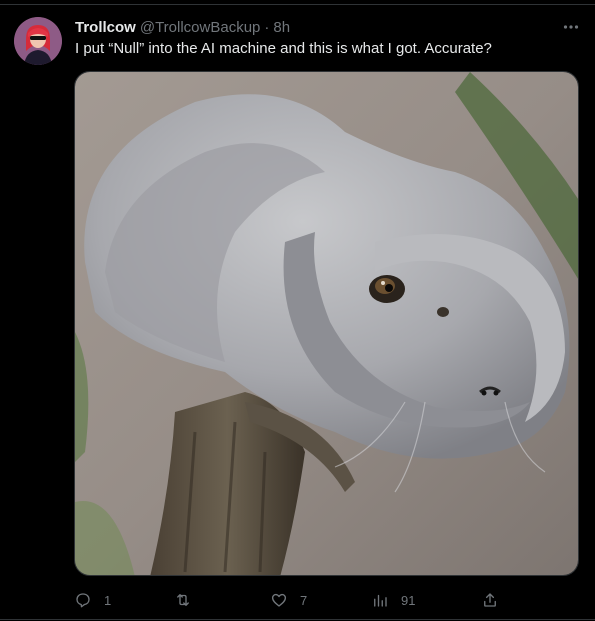  I want to click on more-button, so click(571, 27).